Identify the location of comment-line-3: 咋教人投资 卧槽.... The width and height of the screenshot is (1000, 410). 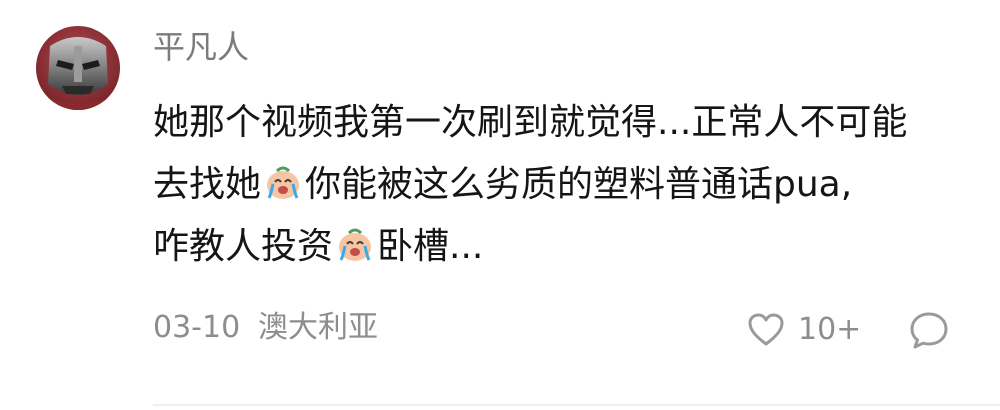
(563, 247).